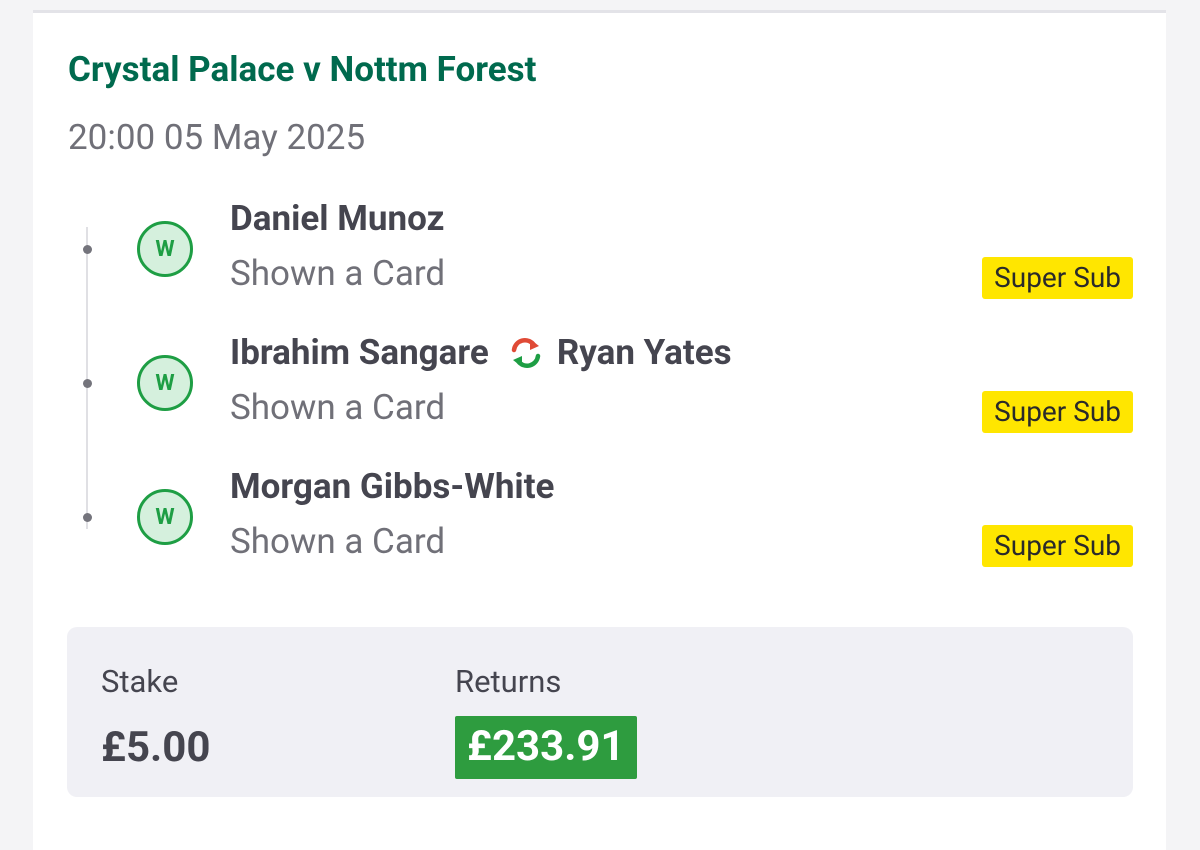  Describe the element at coordinates (359, 352) in the screenshot. I see `player-name: Ibrahim Sangare` at that location.